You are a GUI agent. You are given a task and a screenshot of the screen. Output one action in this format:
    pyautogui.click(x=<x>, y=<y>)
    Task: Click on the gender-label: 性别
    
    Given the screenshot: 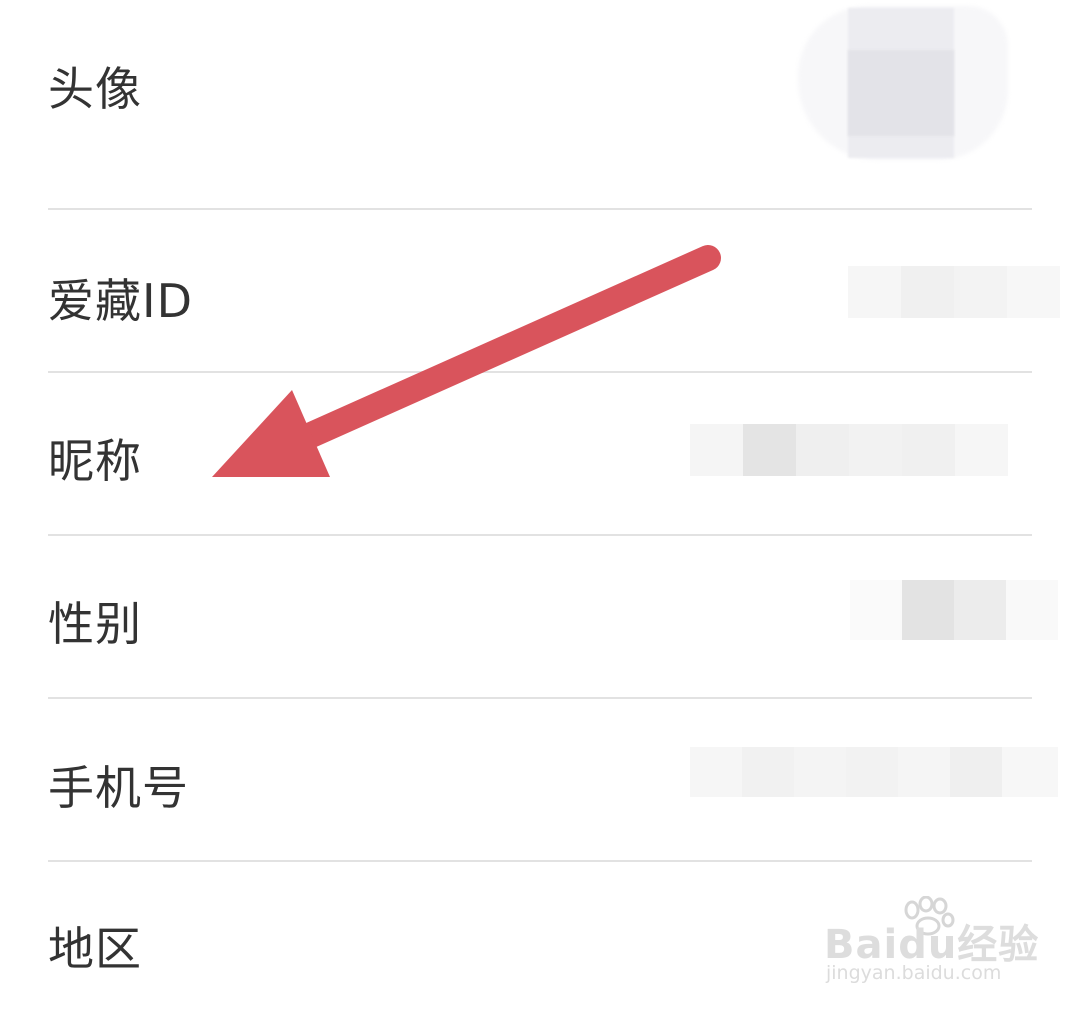 What is the action you would take?
    pyautogui.click(x=95, y=624)
    